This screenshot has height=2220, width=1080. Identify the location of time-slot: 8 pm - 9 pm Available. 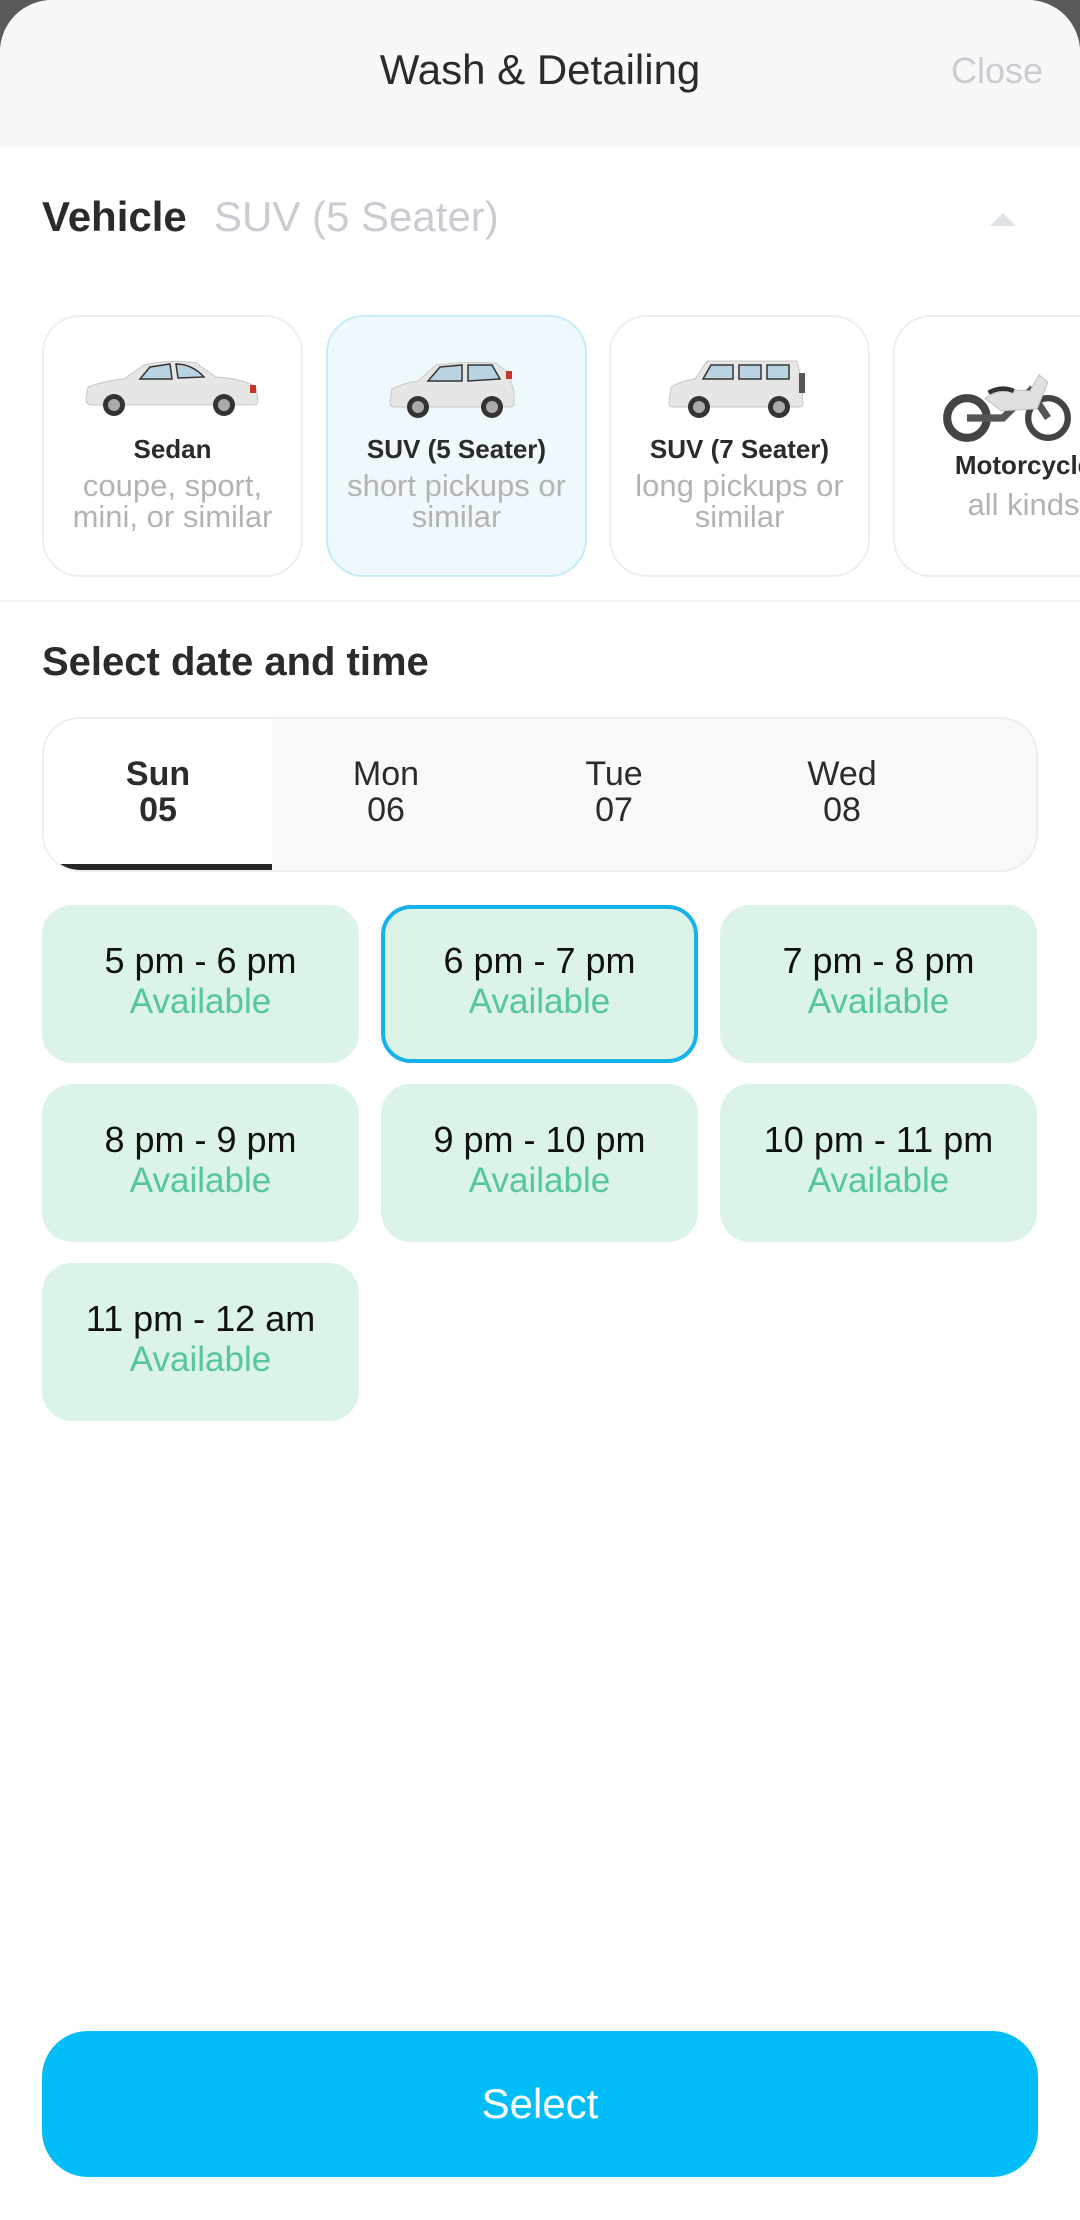
(200, 1163).